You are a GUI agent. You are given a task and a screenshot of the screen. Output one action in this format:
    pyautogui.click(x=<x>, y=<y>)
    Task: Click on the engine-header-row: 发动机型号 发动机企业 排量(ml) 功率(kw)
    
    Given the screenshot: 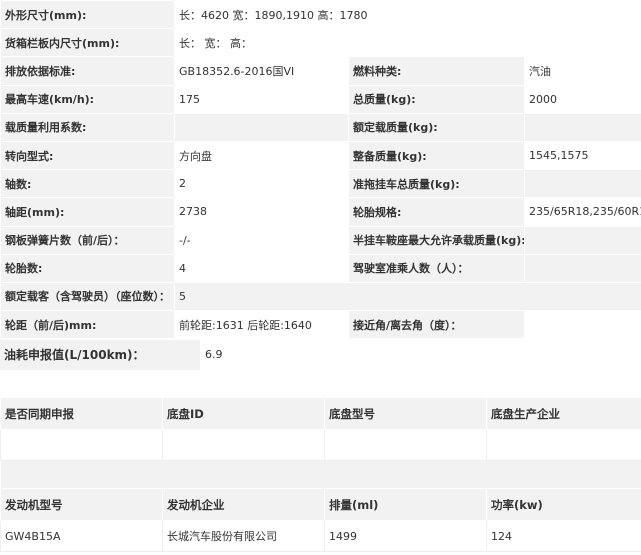 What is the action you would take?
    pyautogui.click(x=320, y=504)
    